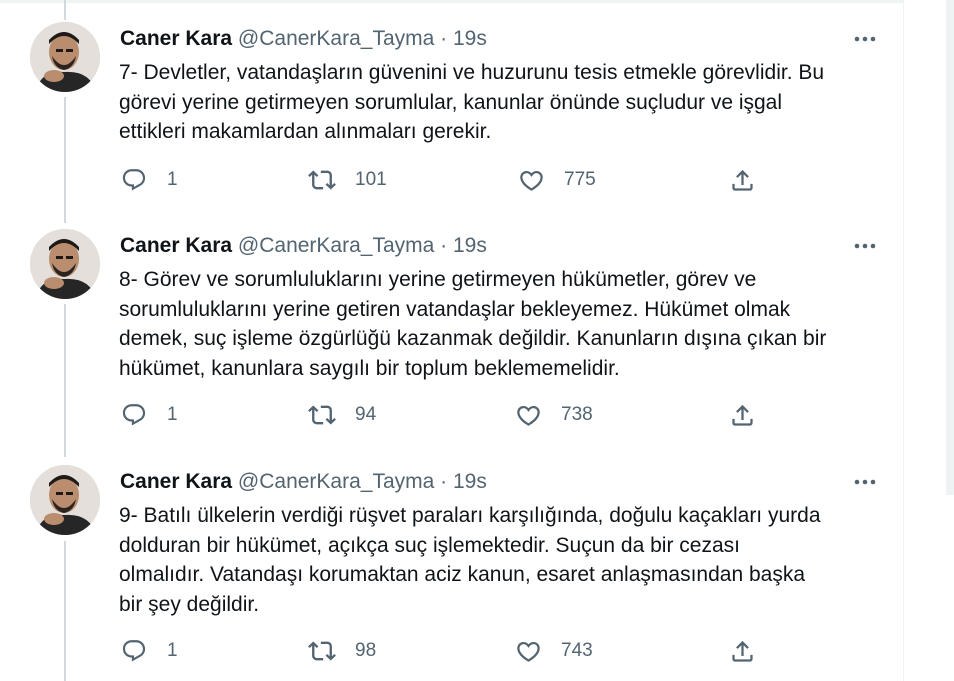 The height and width of the screenshot is (681, 954). Describe the element at coordinates (950, 247) in the screenshot. I see `scrollbar-track` at that location.